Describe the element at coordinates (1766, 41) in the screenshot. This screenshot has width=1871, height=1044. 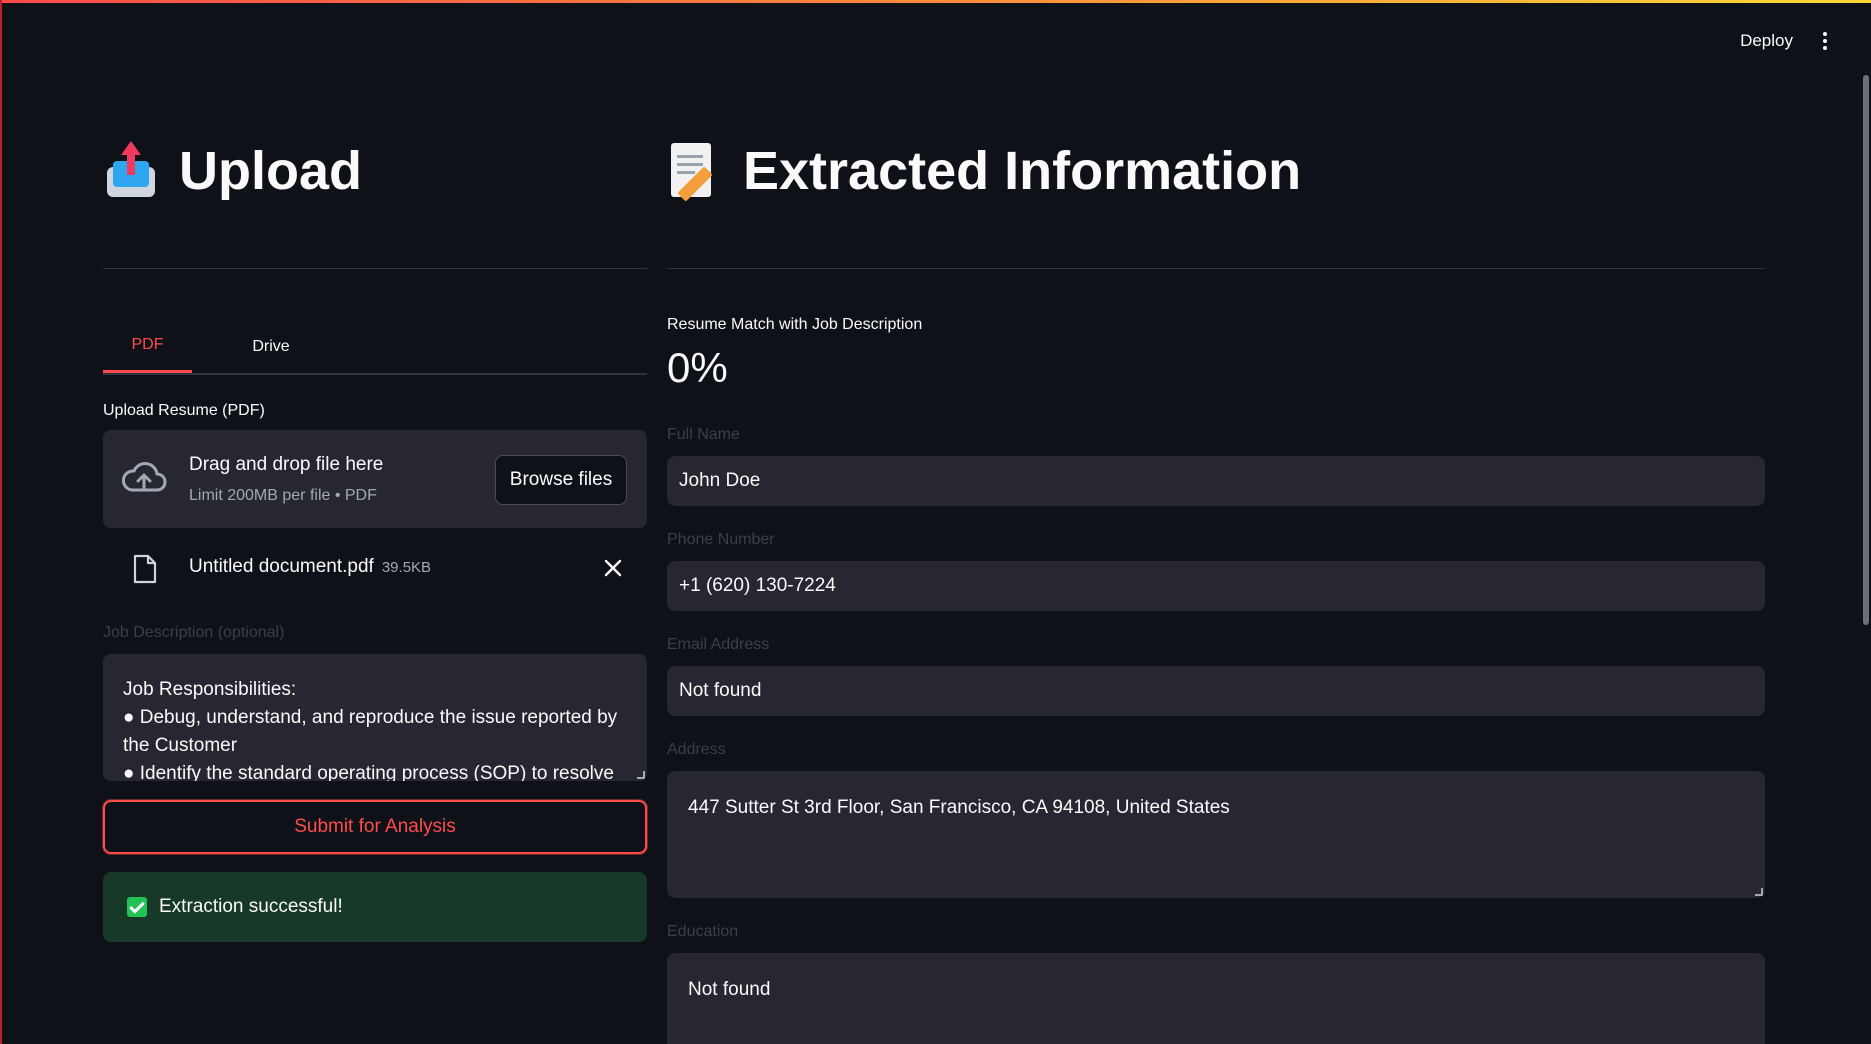
I see `deploy-button: Deploy` at that location.